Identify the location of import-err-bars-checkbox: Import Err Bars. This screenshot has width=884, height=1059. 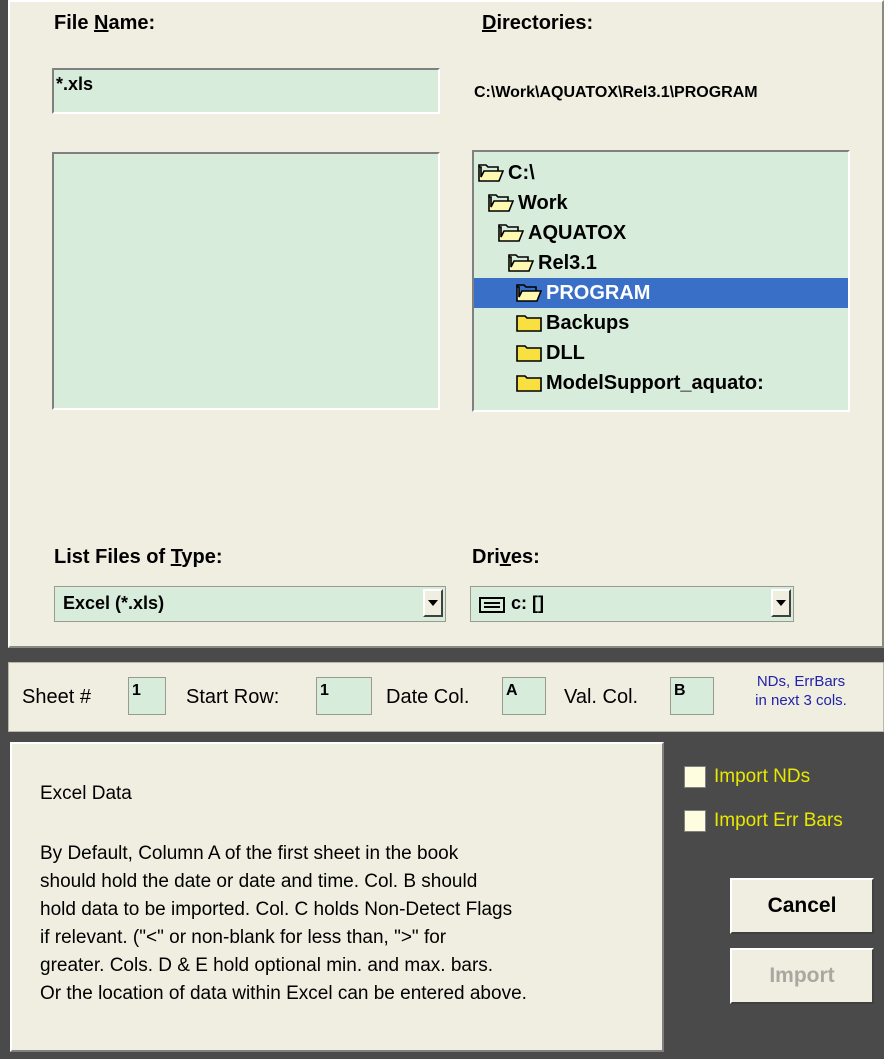
(763, 821).